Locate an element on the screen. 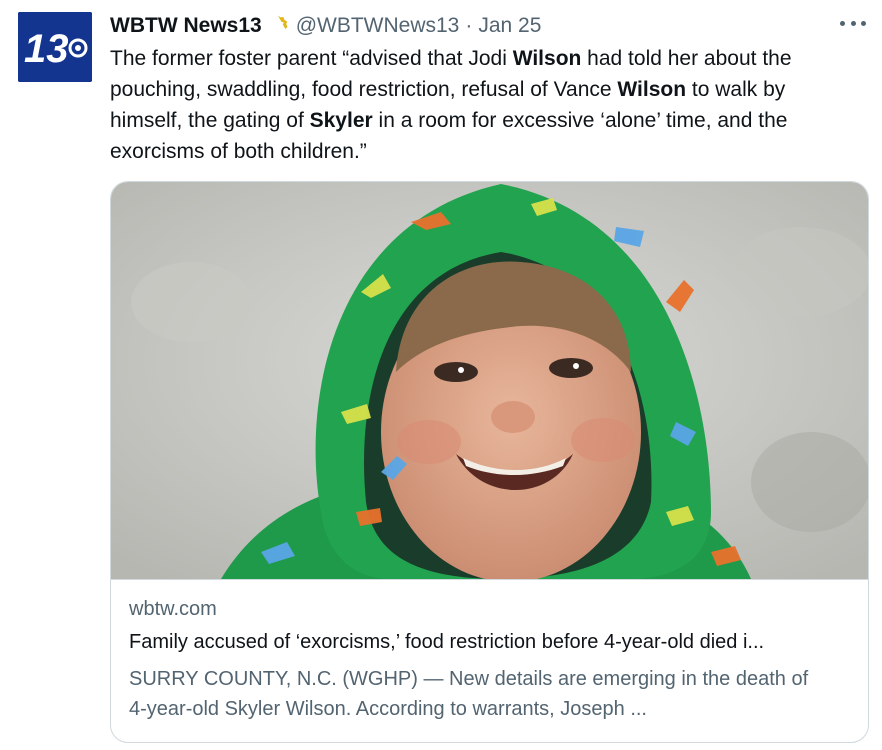 Image resolution: width=882 pixels, height=750 pixels. wbtw-logo-icon: 13 is located at coordinates (55, 47).